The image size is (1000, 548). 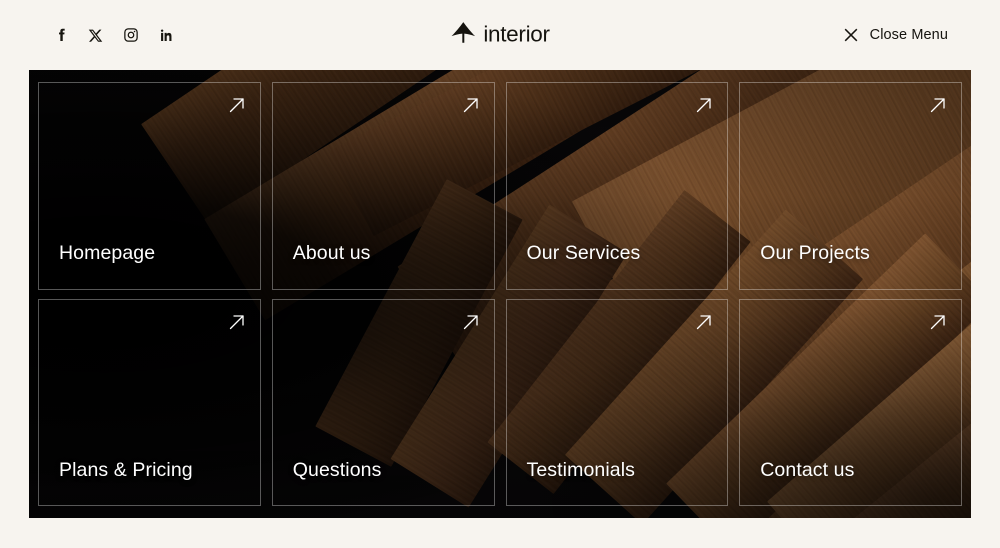 I want to click on brand-logo: interior, so click(x=500, y=35).